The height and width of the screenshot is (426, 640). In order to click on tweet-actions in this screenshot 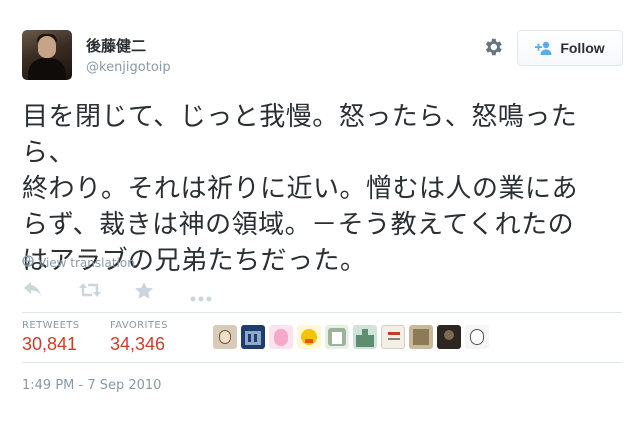, I will do `click(132, 292)`.